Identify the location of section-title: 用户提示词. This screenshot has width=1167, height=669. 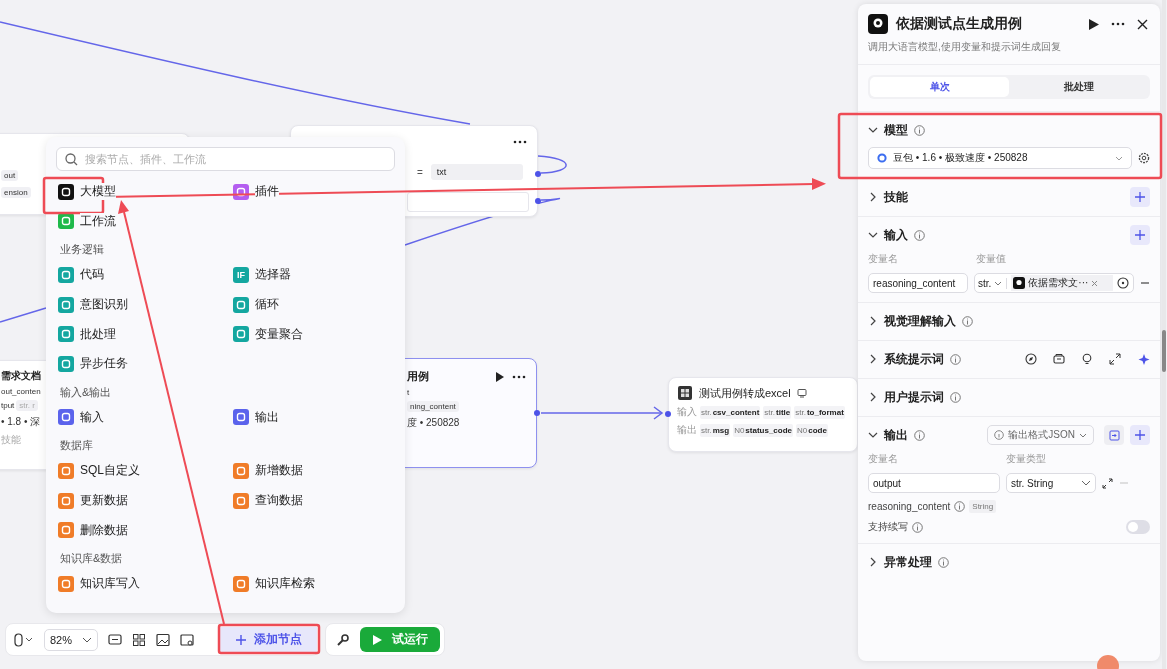
(914, 397).